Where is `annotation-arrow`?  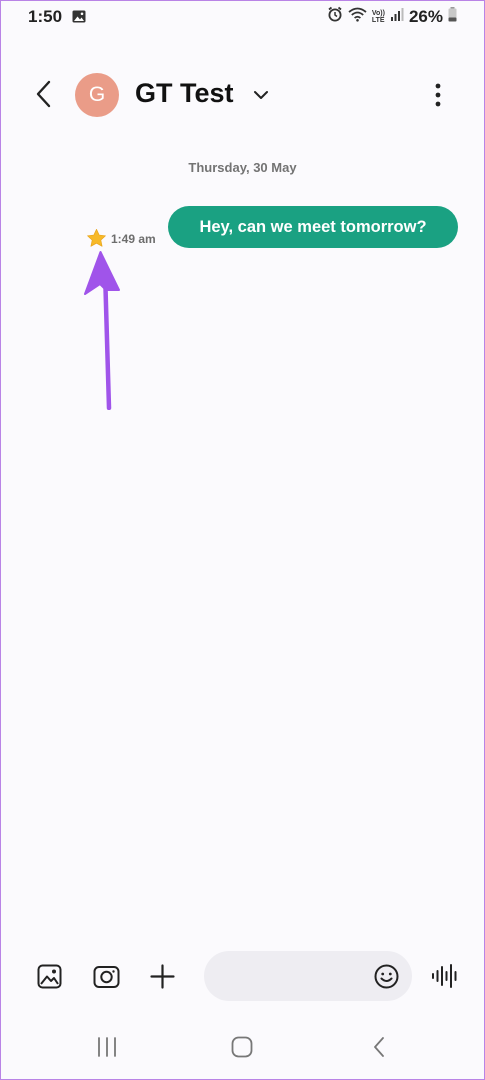 annotation-arrow is located at coordinates (102, 330).